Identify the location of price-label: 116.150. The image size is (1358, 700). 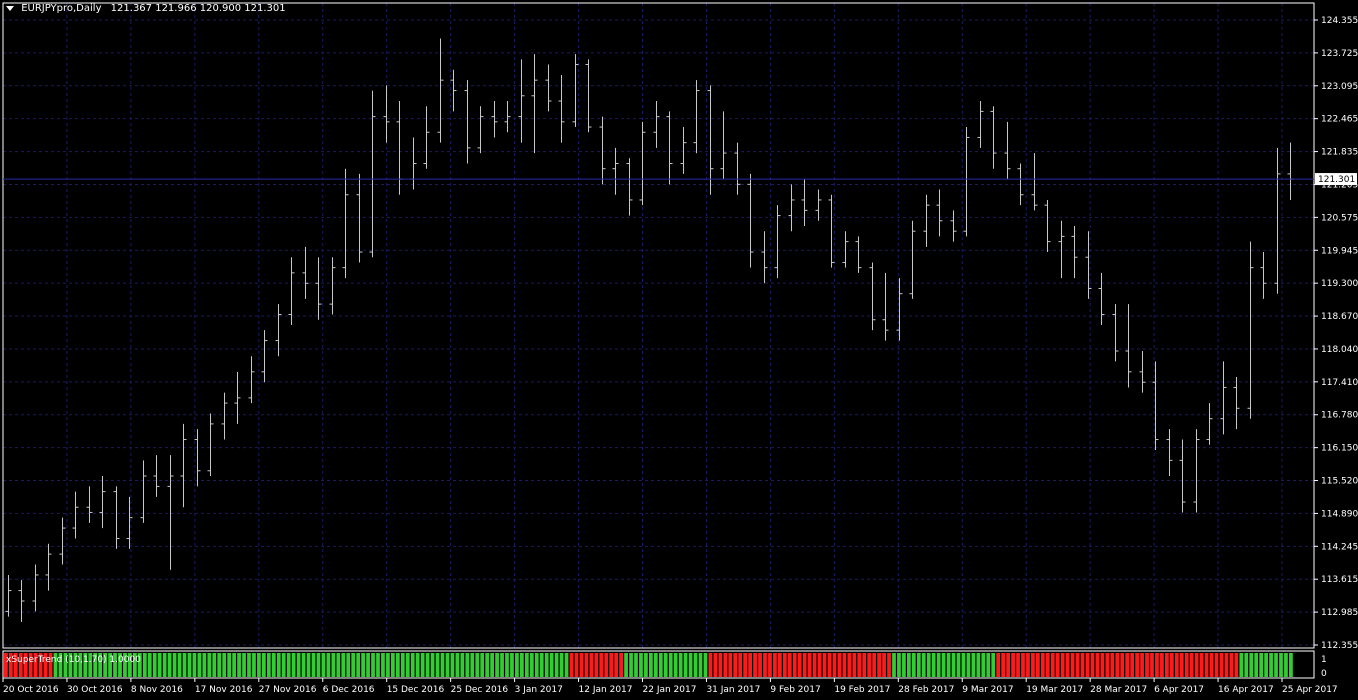
(1339, 449).